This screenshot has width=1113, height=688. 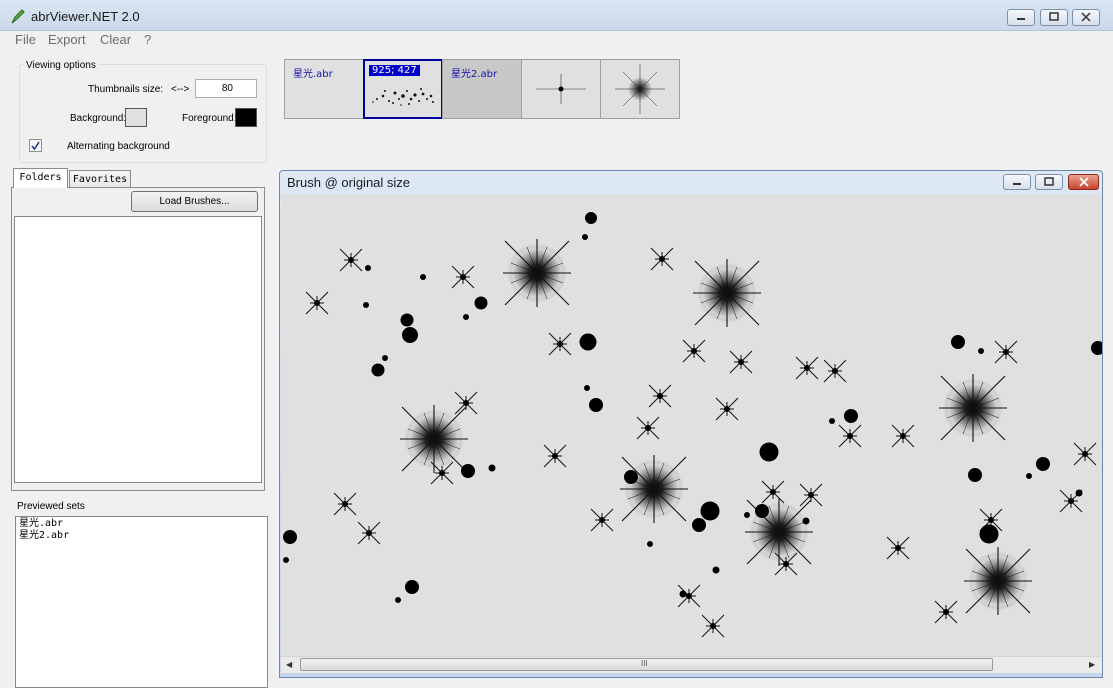 I want to click on folder-list, so click(x=138, y=349).